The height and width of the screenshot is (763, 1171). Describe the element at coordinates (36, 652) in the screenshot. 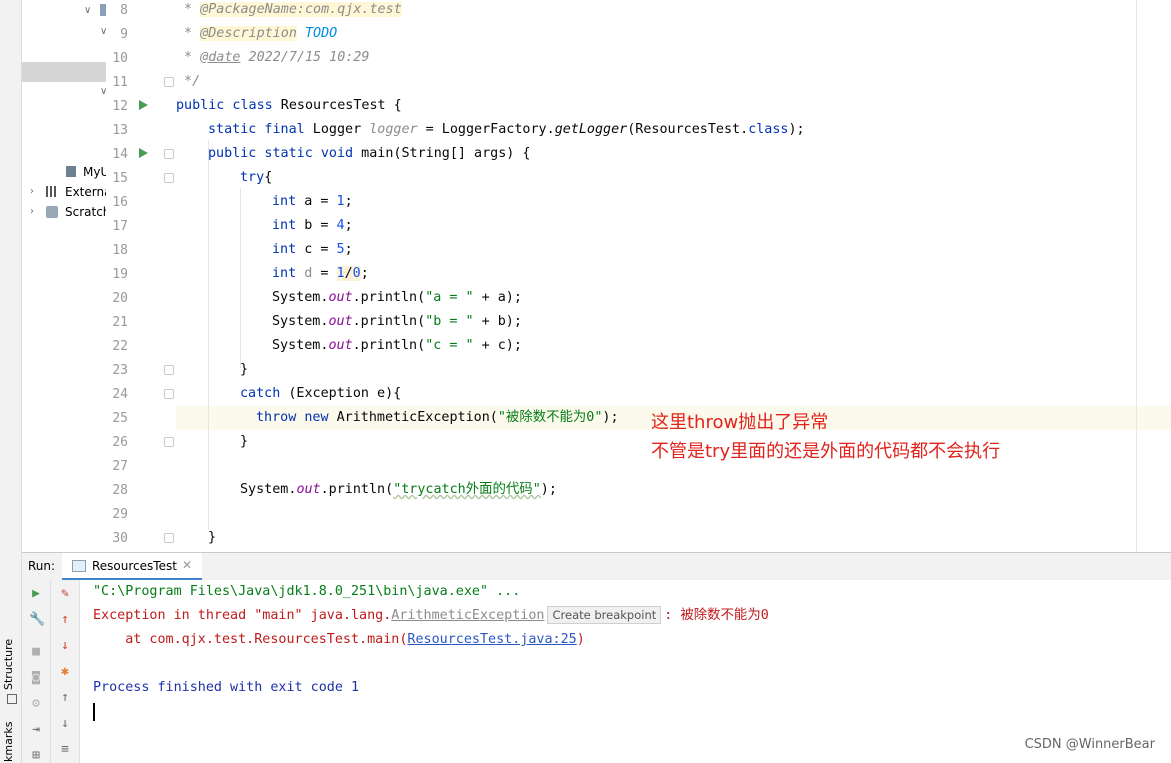

I see `stop-icon: ■` at that location.